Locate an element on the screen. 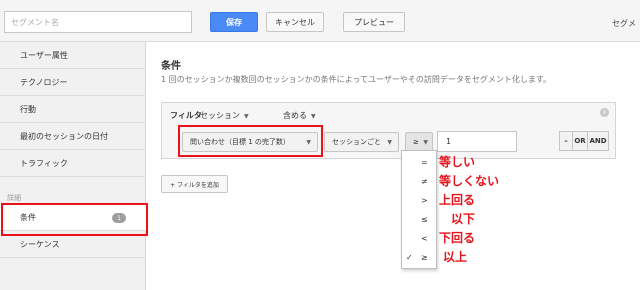  operator-option-equal: = is located at coordinates (420, 163).